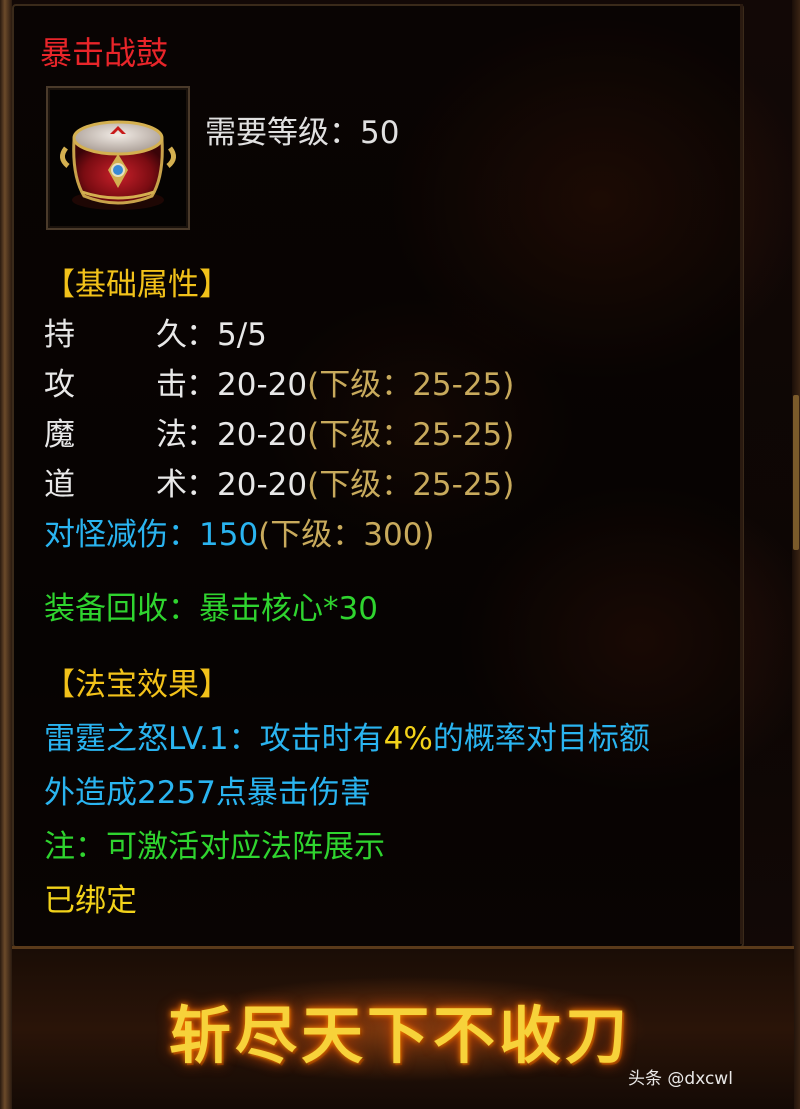 This screenshot has width=800, height=1109. Describe the element at coordinates (346, 535) in the screenshot. I see `attr-next-level: (下级：300)` at that location.